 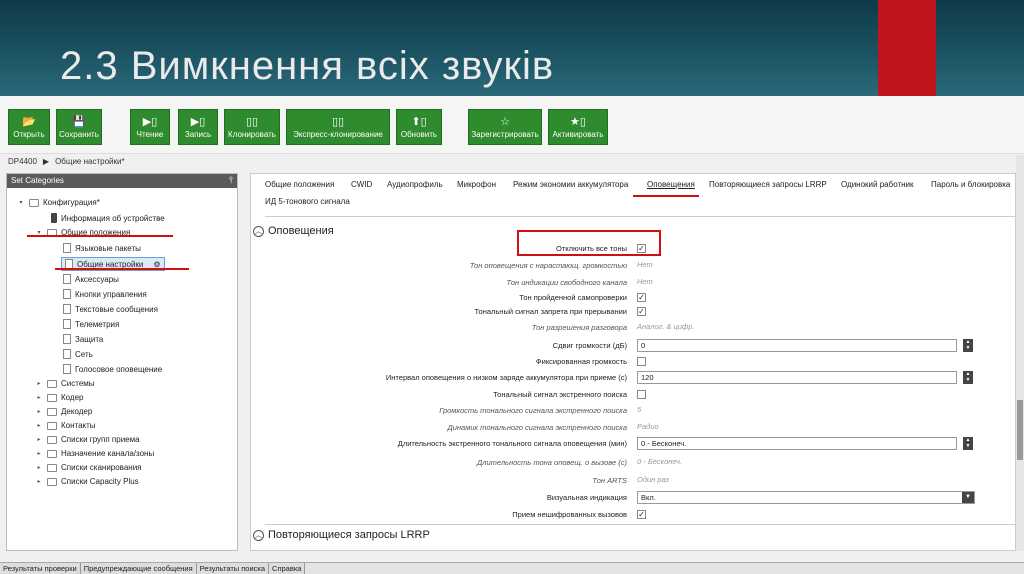 I want to click on row-visual-indication: Визуальная индикация Вкл. ▼, so click(x=631, y=498).